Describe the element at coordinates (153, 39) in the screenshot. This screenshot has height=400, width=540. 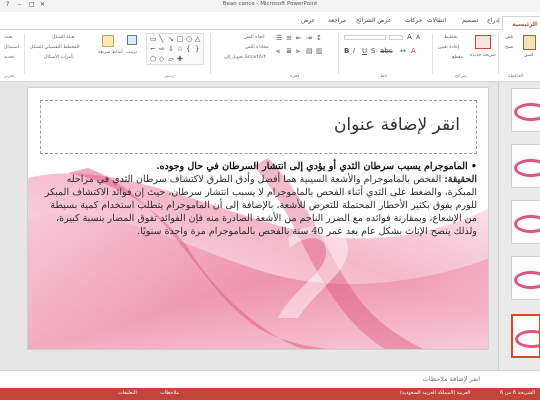
I see `textbox-shape-icon: ▭` at that location.